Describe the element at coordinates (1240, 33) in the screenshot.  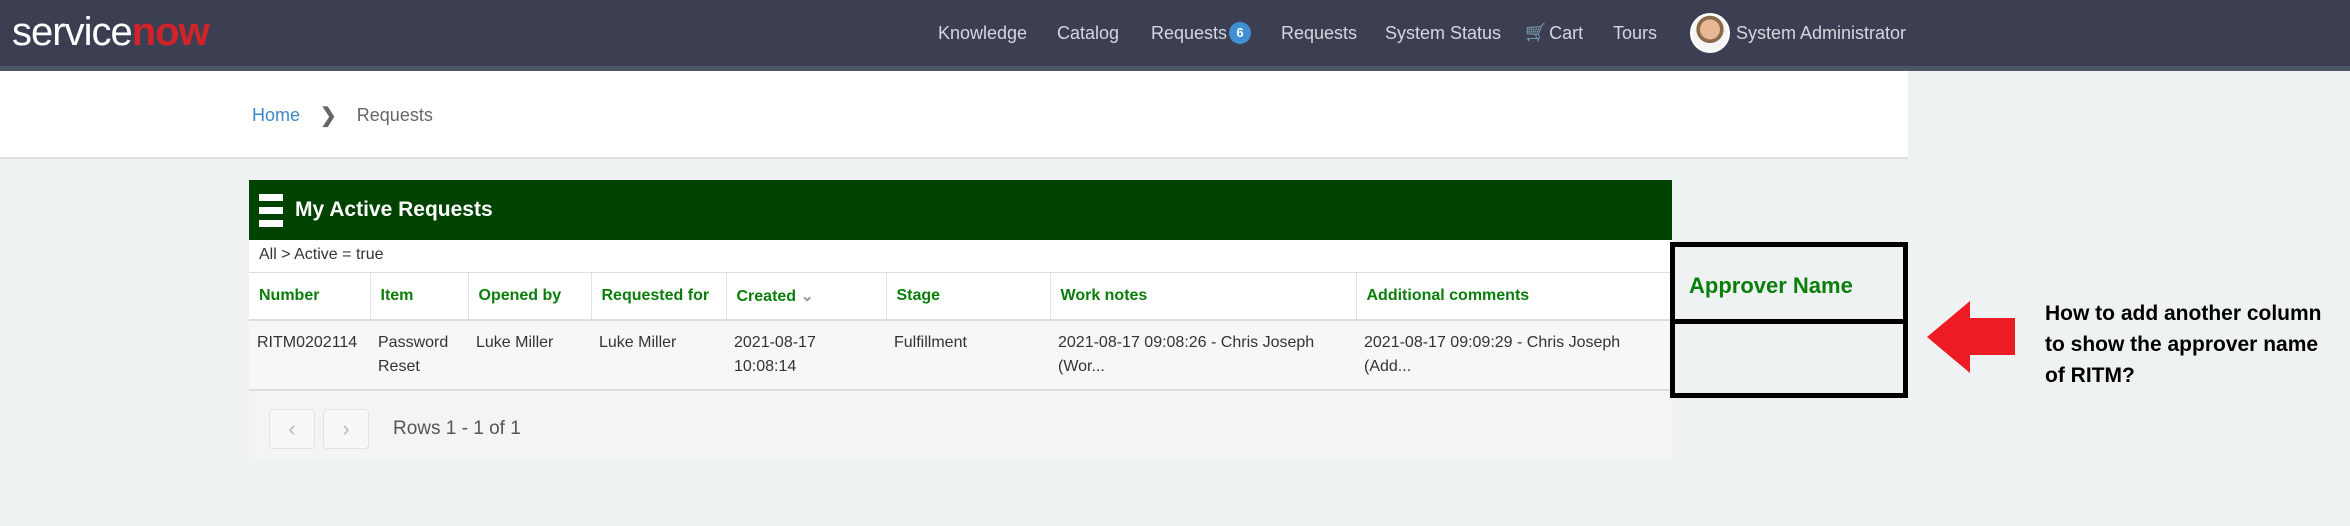
I see `requests-count-badge: 6` at that location.